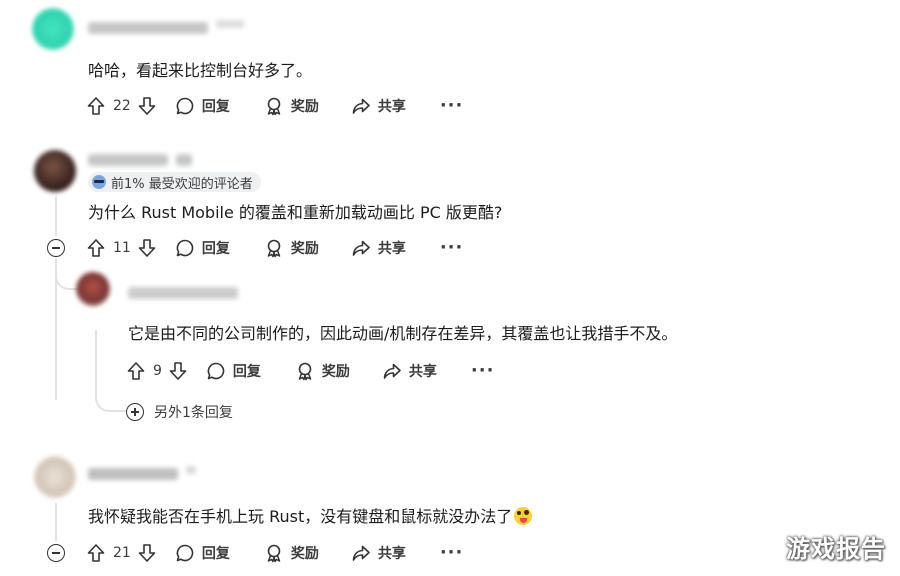  What do you see at coordinates (122, 248) in the screenshot?
I see `vote-count: 11` at bounding box center [122, 248].